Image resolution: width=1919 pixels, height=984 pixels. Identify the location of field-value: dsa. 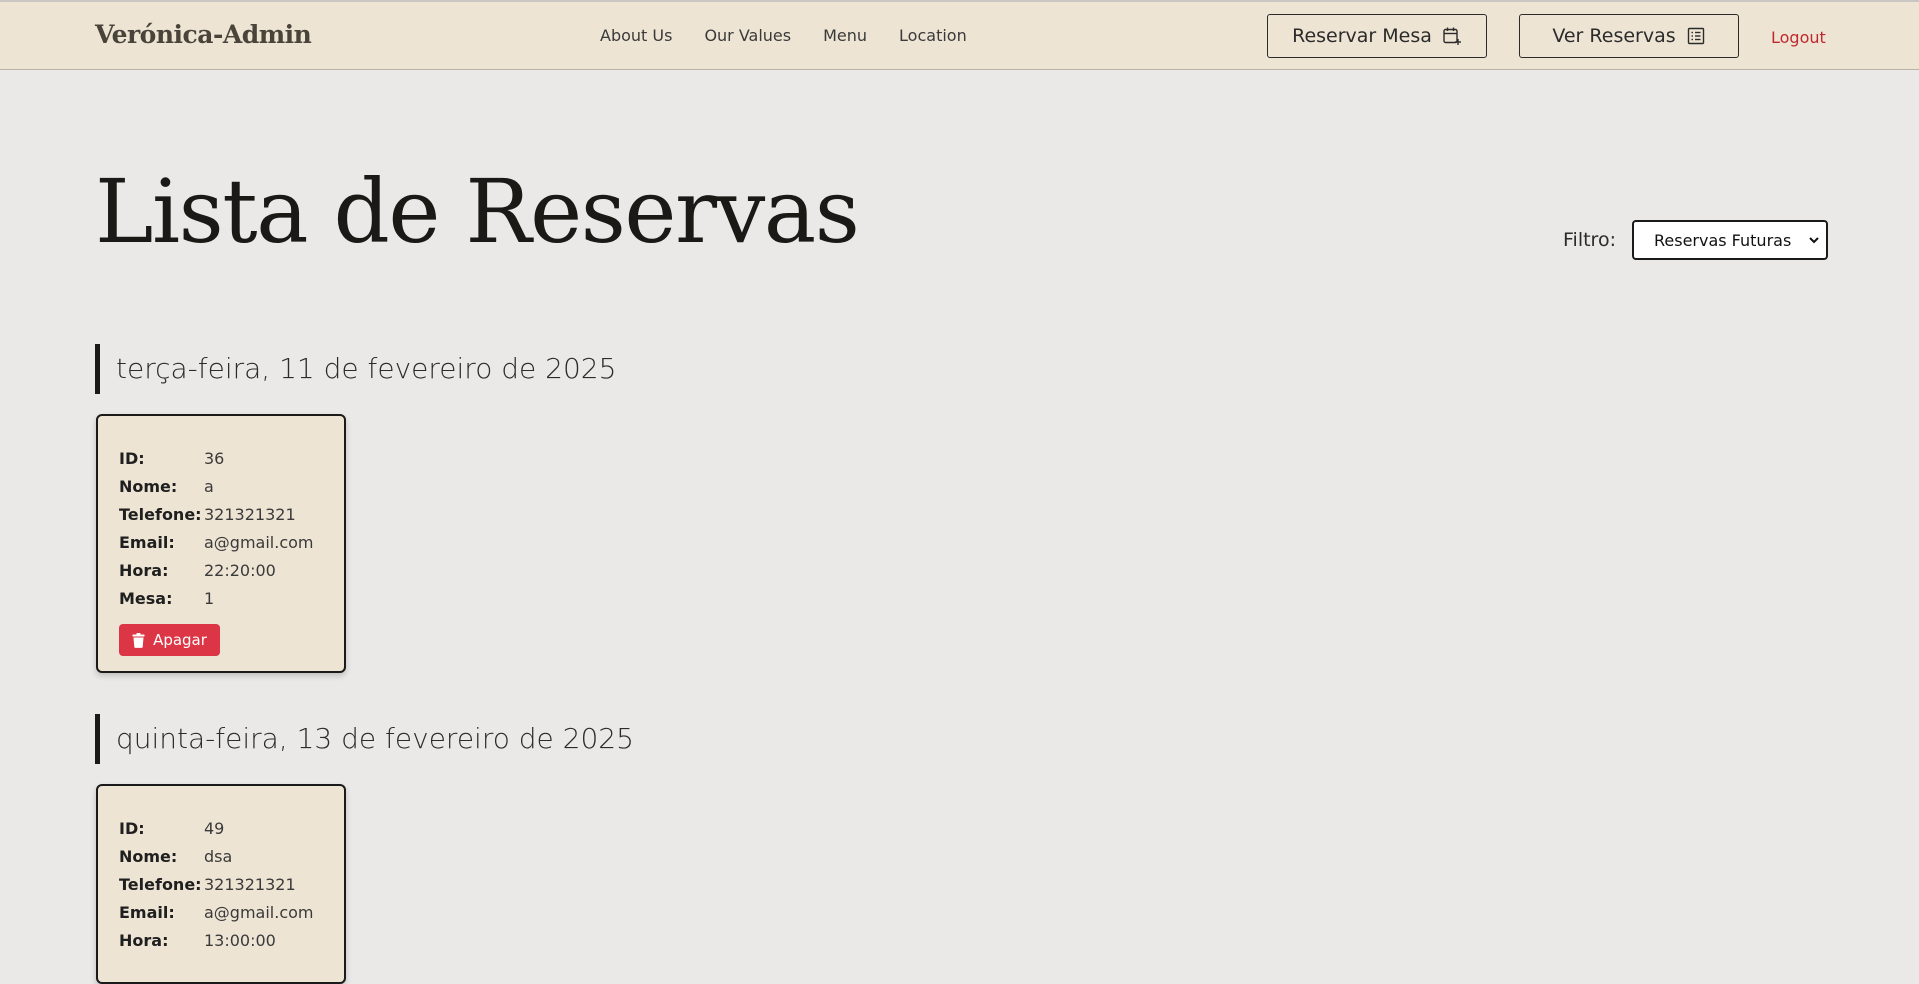
(218, 856).